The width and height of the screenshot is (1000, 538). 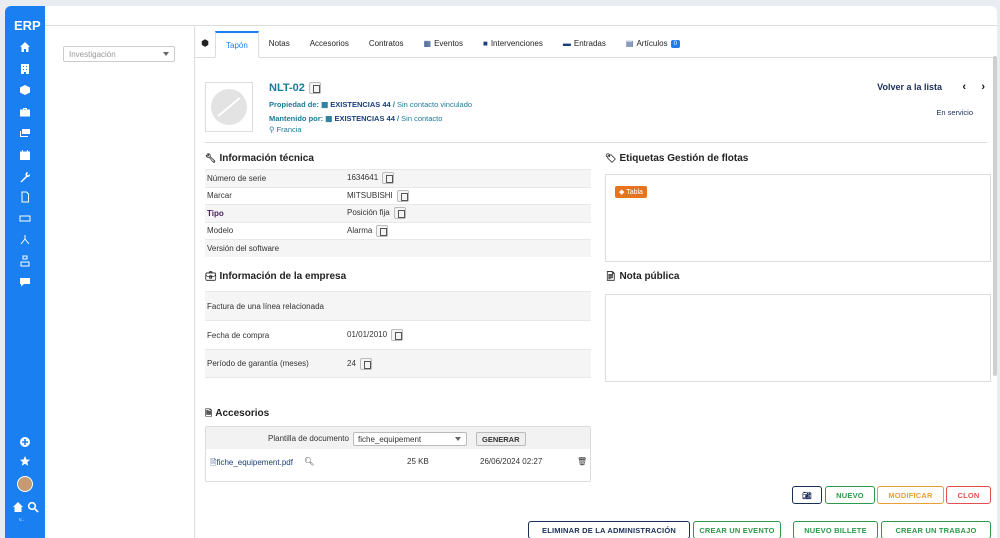 I want to click on row-key: Período de garantía (meses), so click(x=258, y=363).